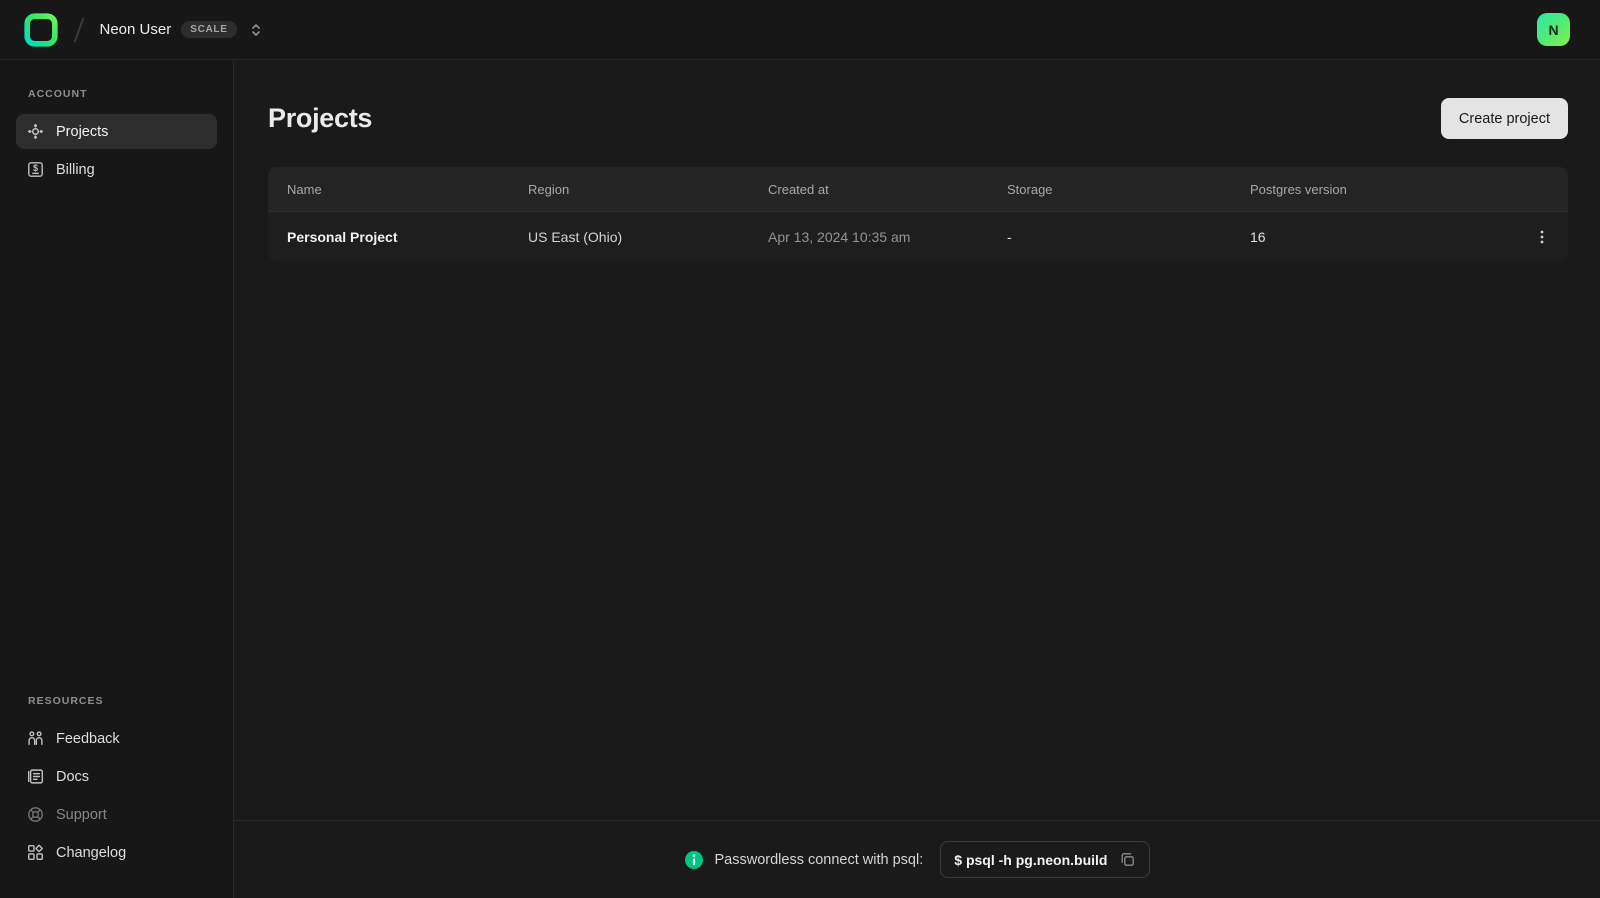  I want to click on copy-command-button, so click(1127, 859).